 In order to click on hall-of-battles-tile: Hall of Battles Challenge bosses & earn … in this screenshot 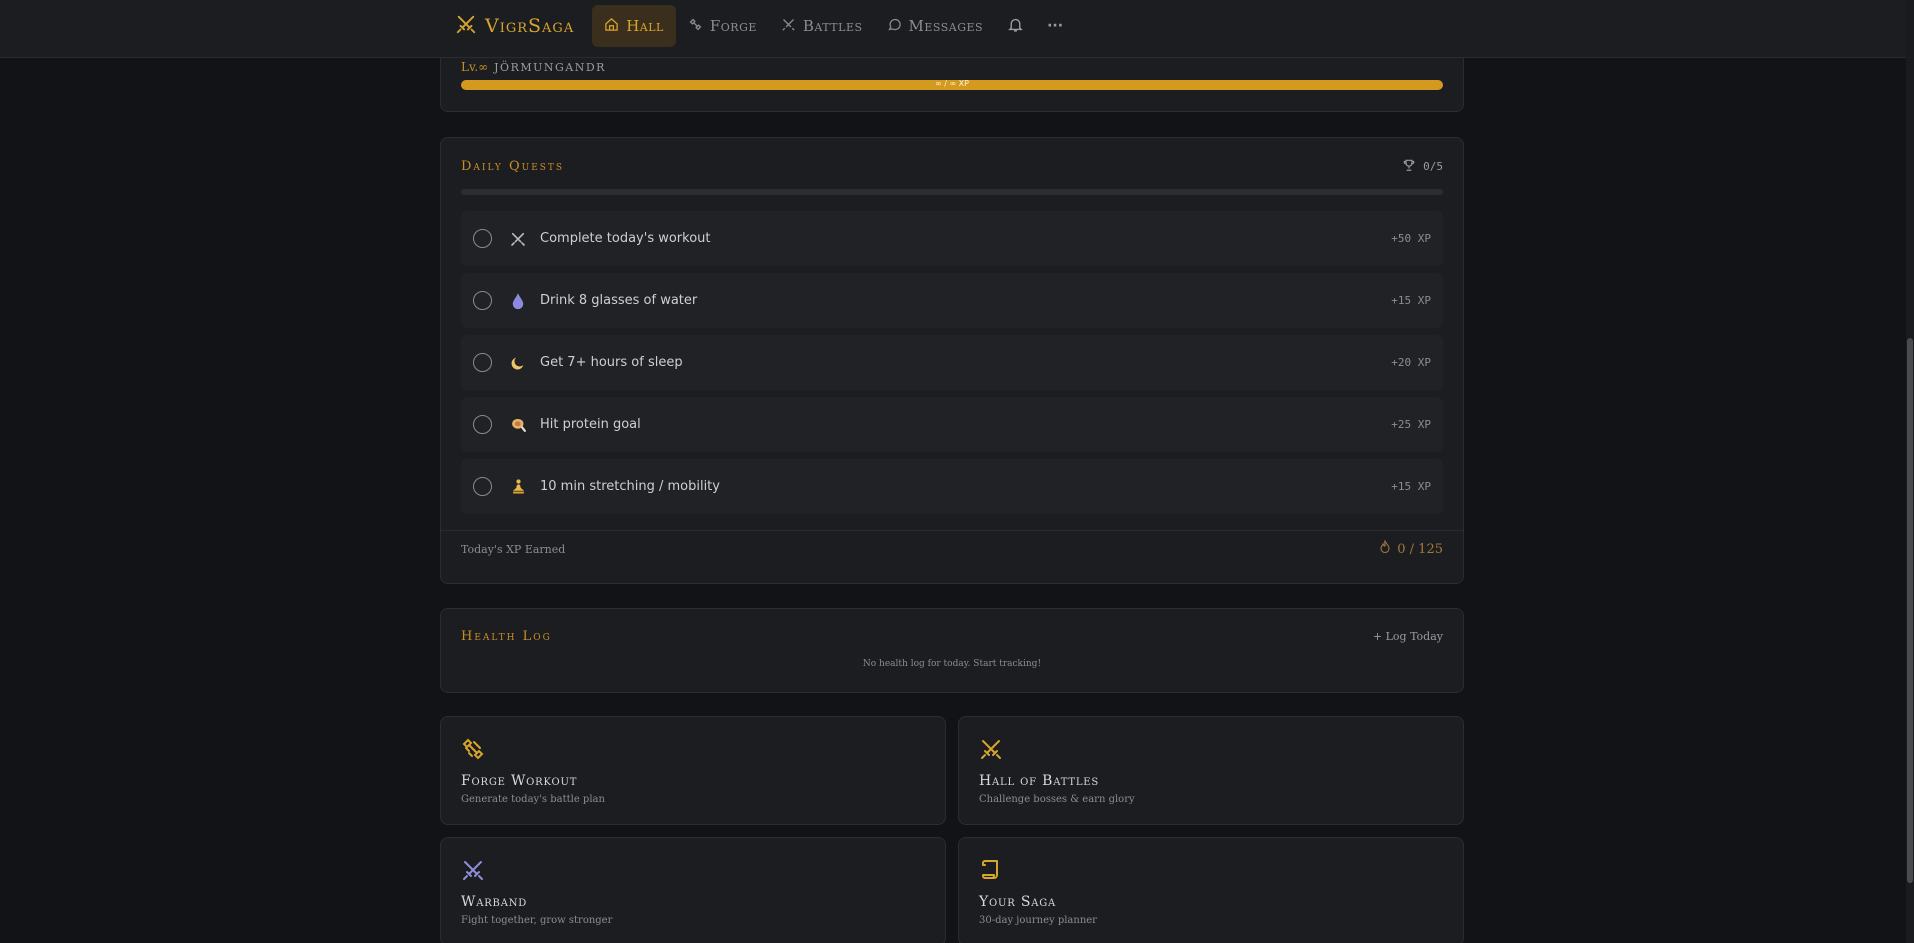, I will do `click(1211, 770)`.